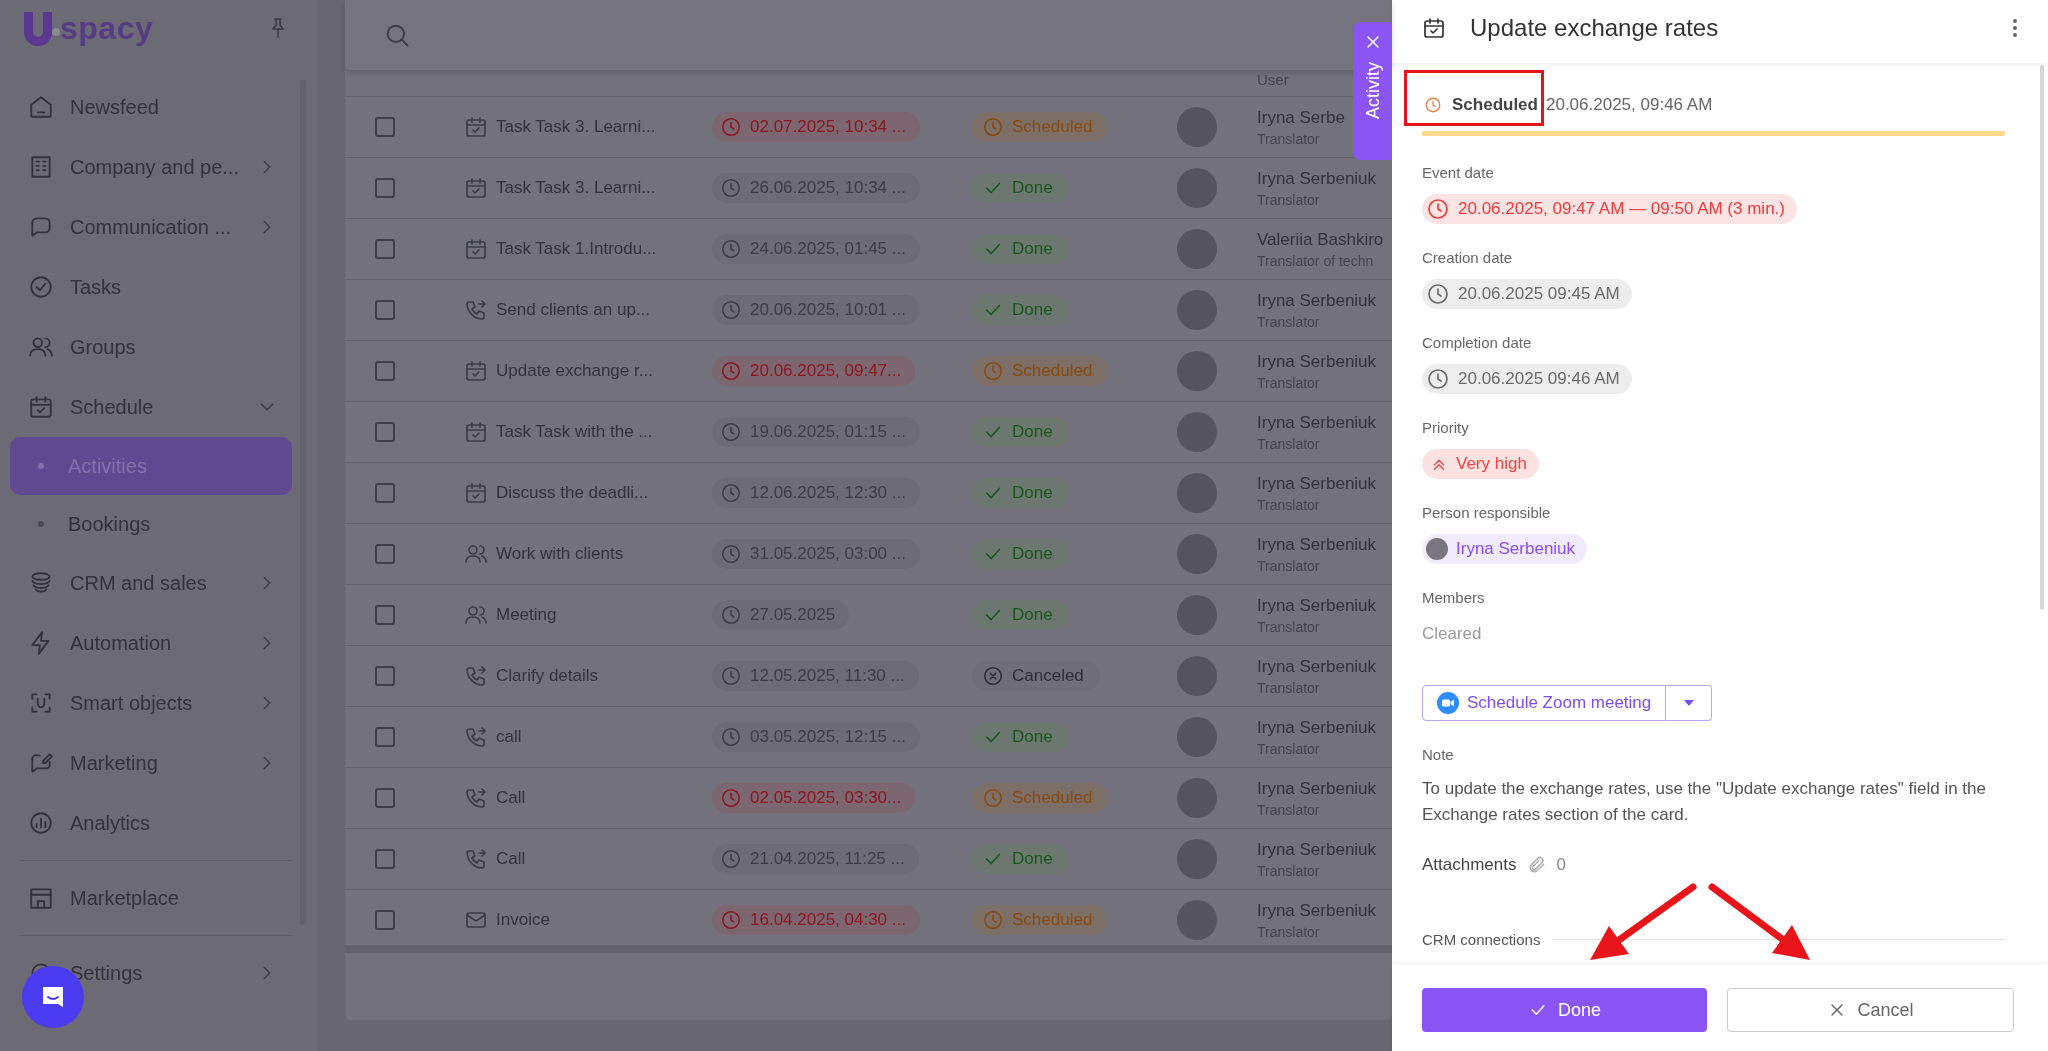 This screenshot has height=1051, width=2048. Describe the element at coordinates (1564, 1010) in the screenshot. I see `done-button: Done` at that location.